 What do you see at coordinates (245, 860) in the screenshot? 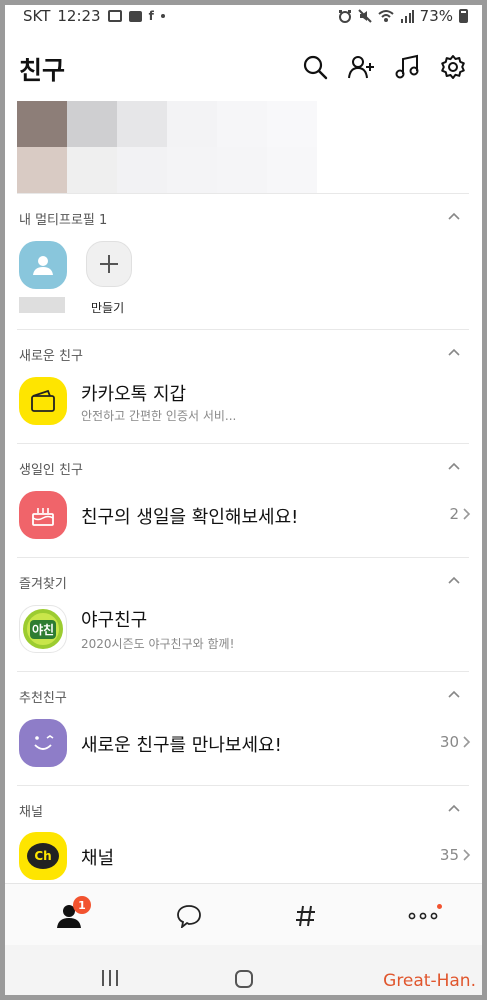
I see `list-item-channel: Ch 채널 35` at bounding box center [245, 860].